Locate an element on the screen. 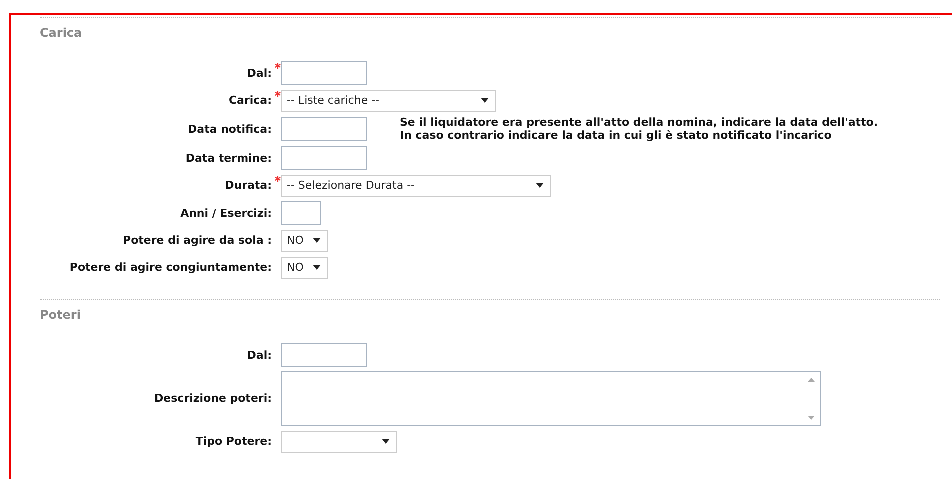 This screenshot has height=479, width=952. description-field is located at coordinates (551, 398).